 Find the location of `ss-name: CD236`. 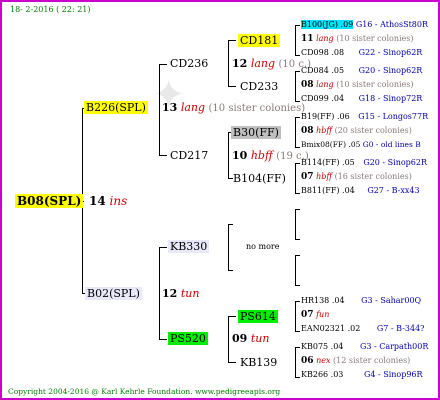

ss-name: CD236 is located at coordinates (189, 63).